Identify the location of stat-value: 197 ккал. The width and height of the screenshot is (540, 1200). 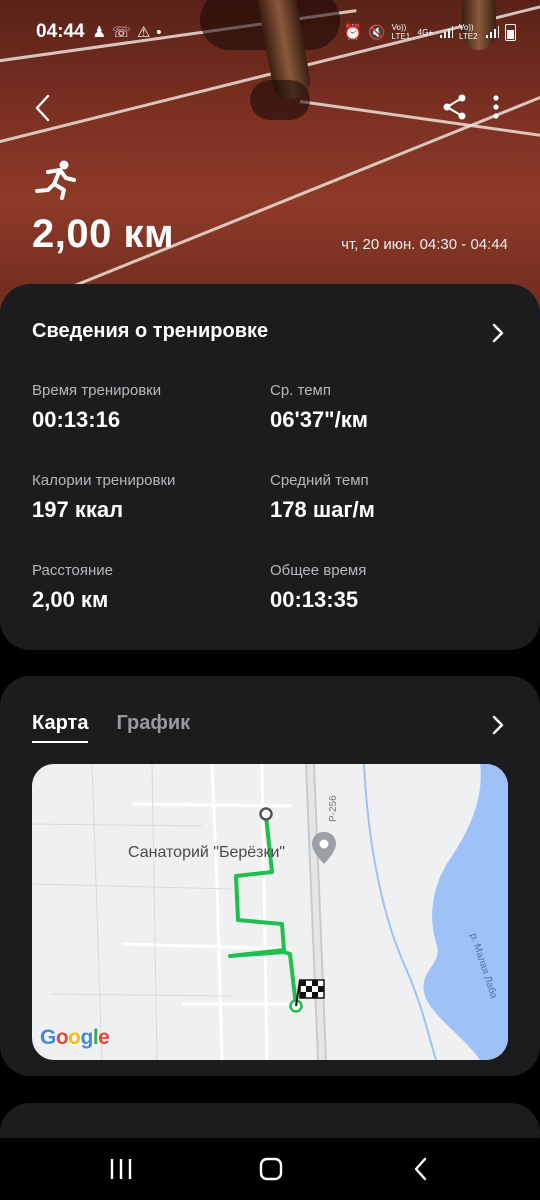
(78, 509).